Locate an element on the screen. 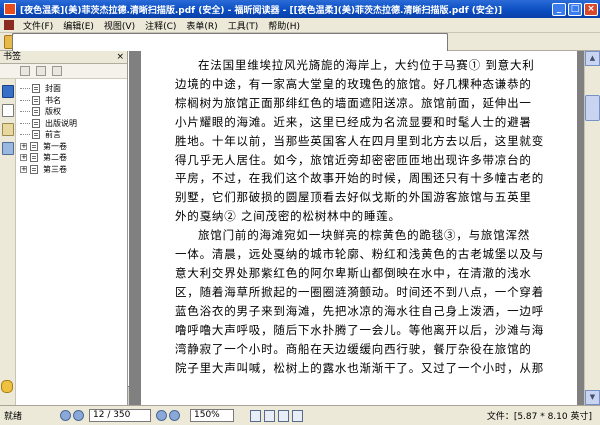 This screenshot has width=600, height=425. bookmark-item: + 第三卷 is located at coordinates (48, 170).